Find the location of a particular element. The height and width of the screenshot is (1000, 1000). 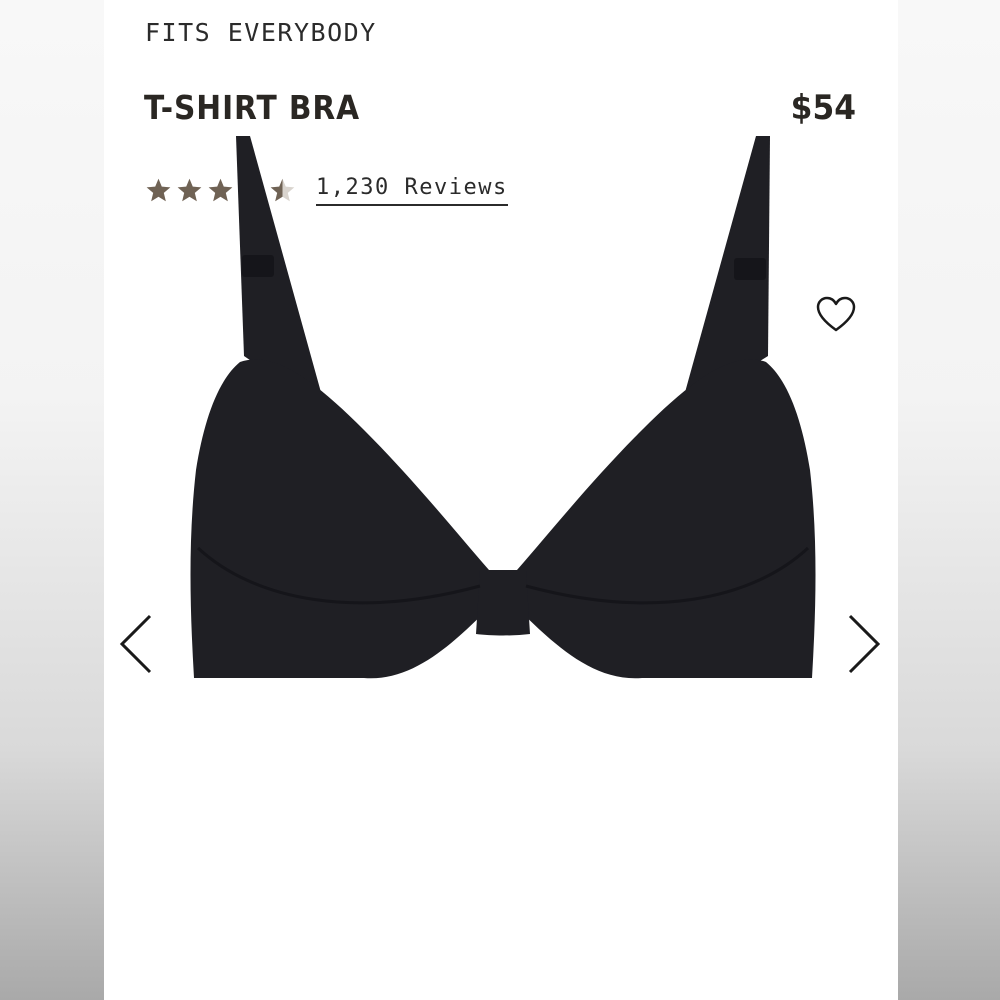

right-background-panel is located at coordinates (949, 500).